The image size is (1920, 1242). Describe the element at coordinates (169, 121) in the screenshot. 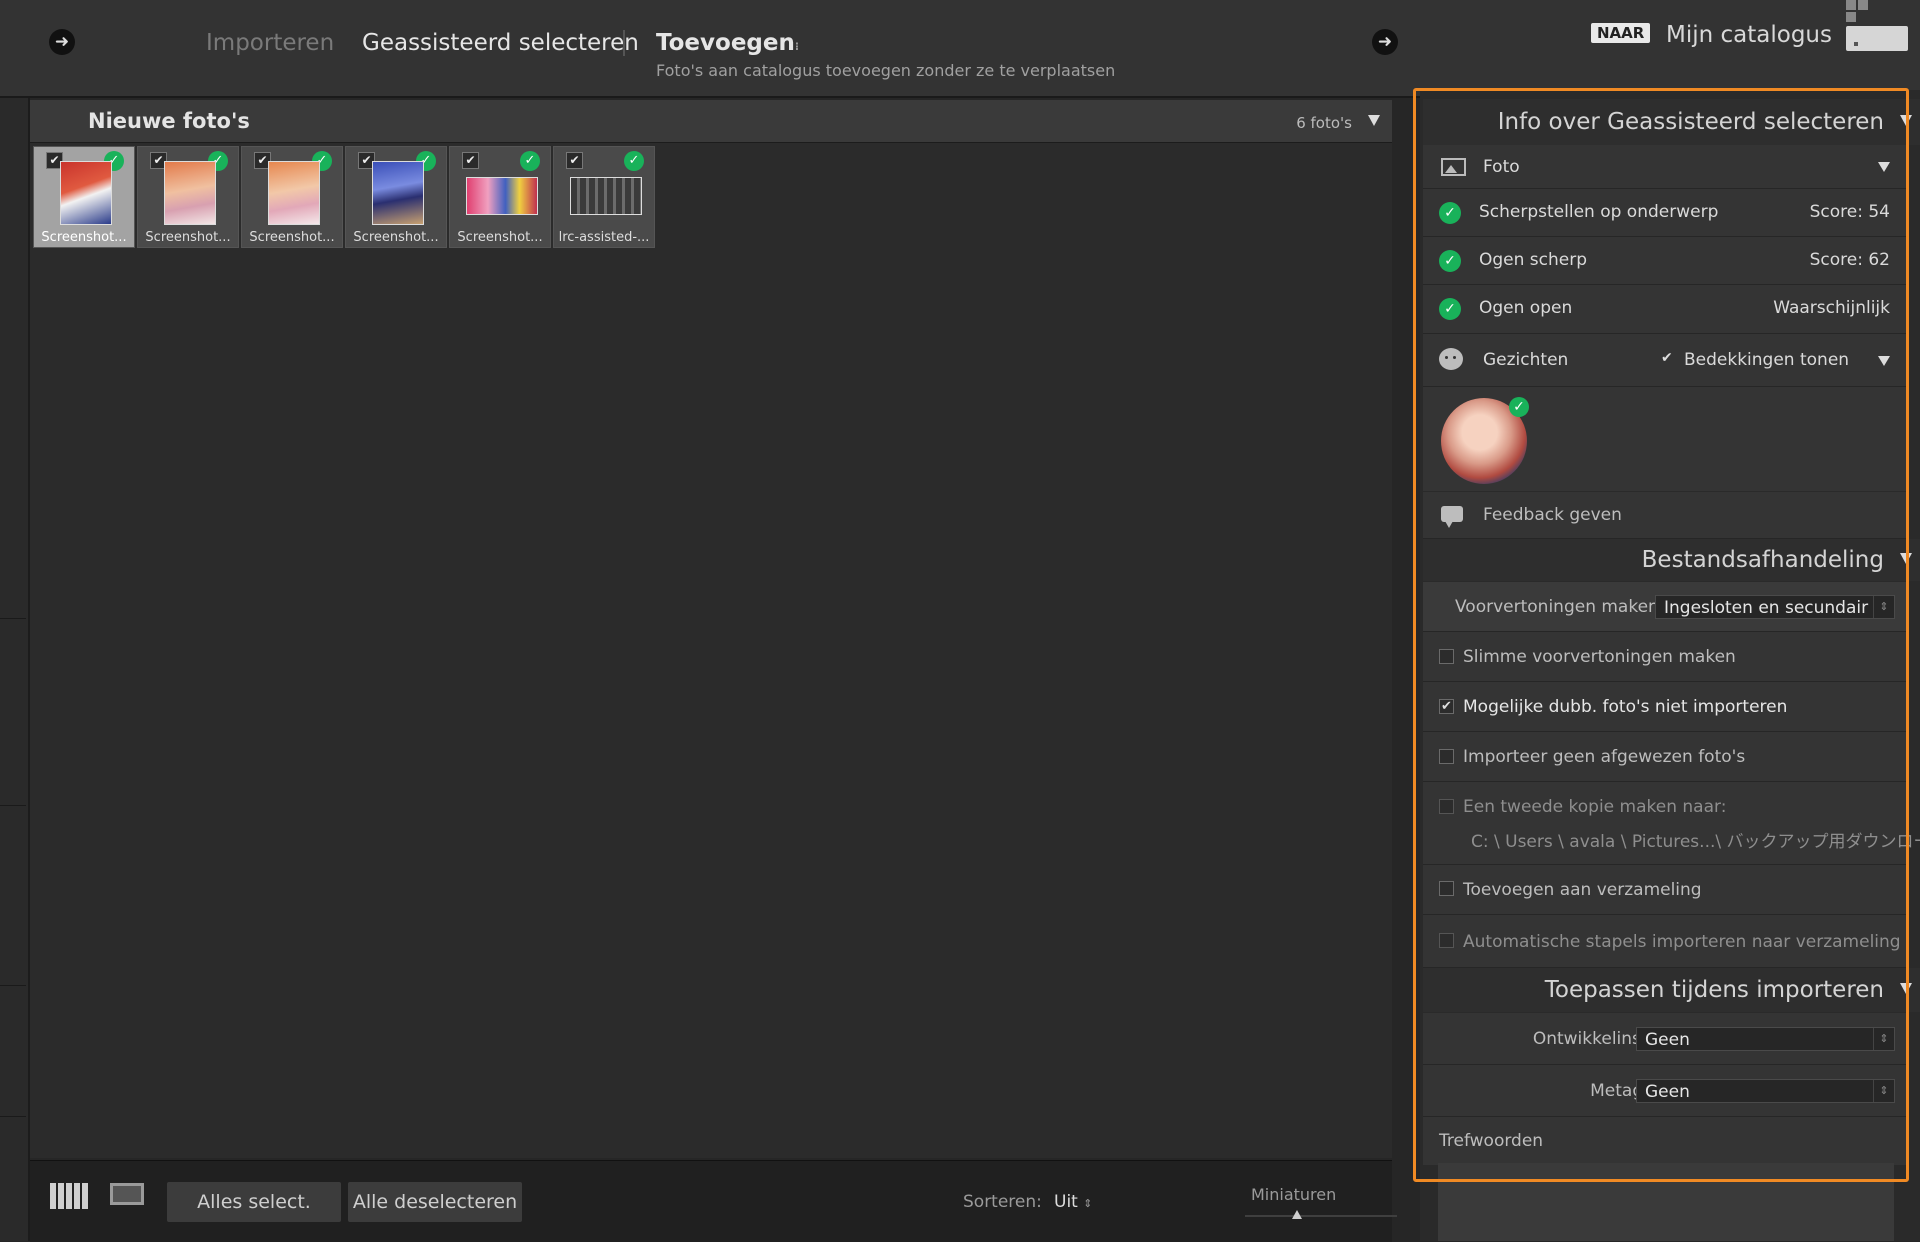

I see `grid-title: Nieuwe foto's` at that location.